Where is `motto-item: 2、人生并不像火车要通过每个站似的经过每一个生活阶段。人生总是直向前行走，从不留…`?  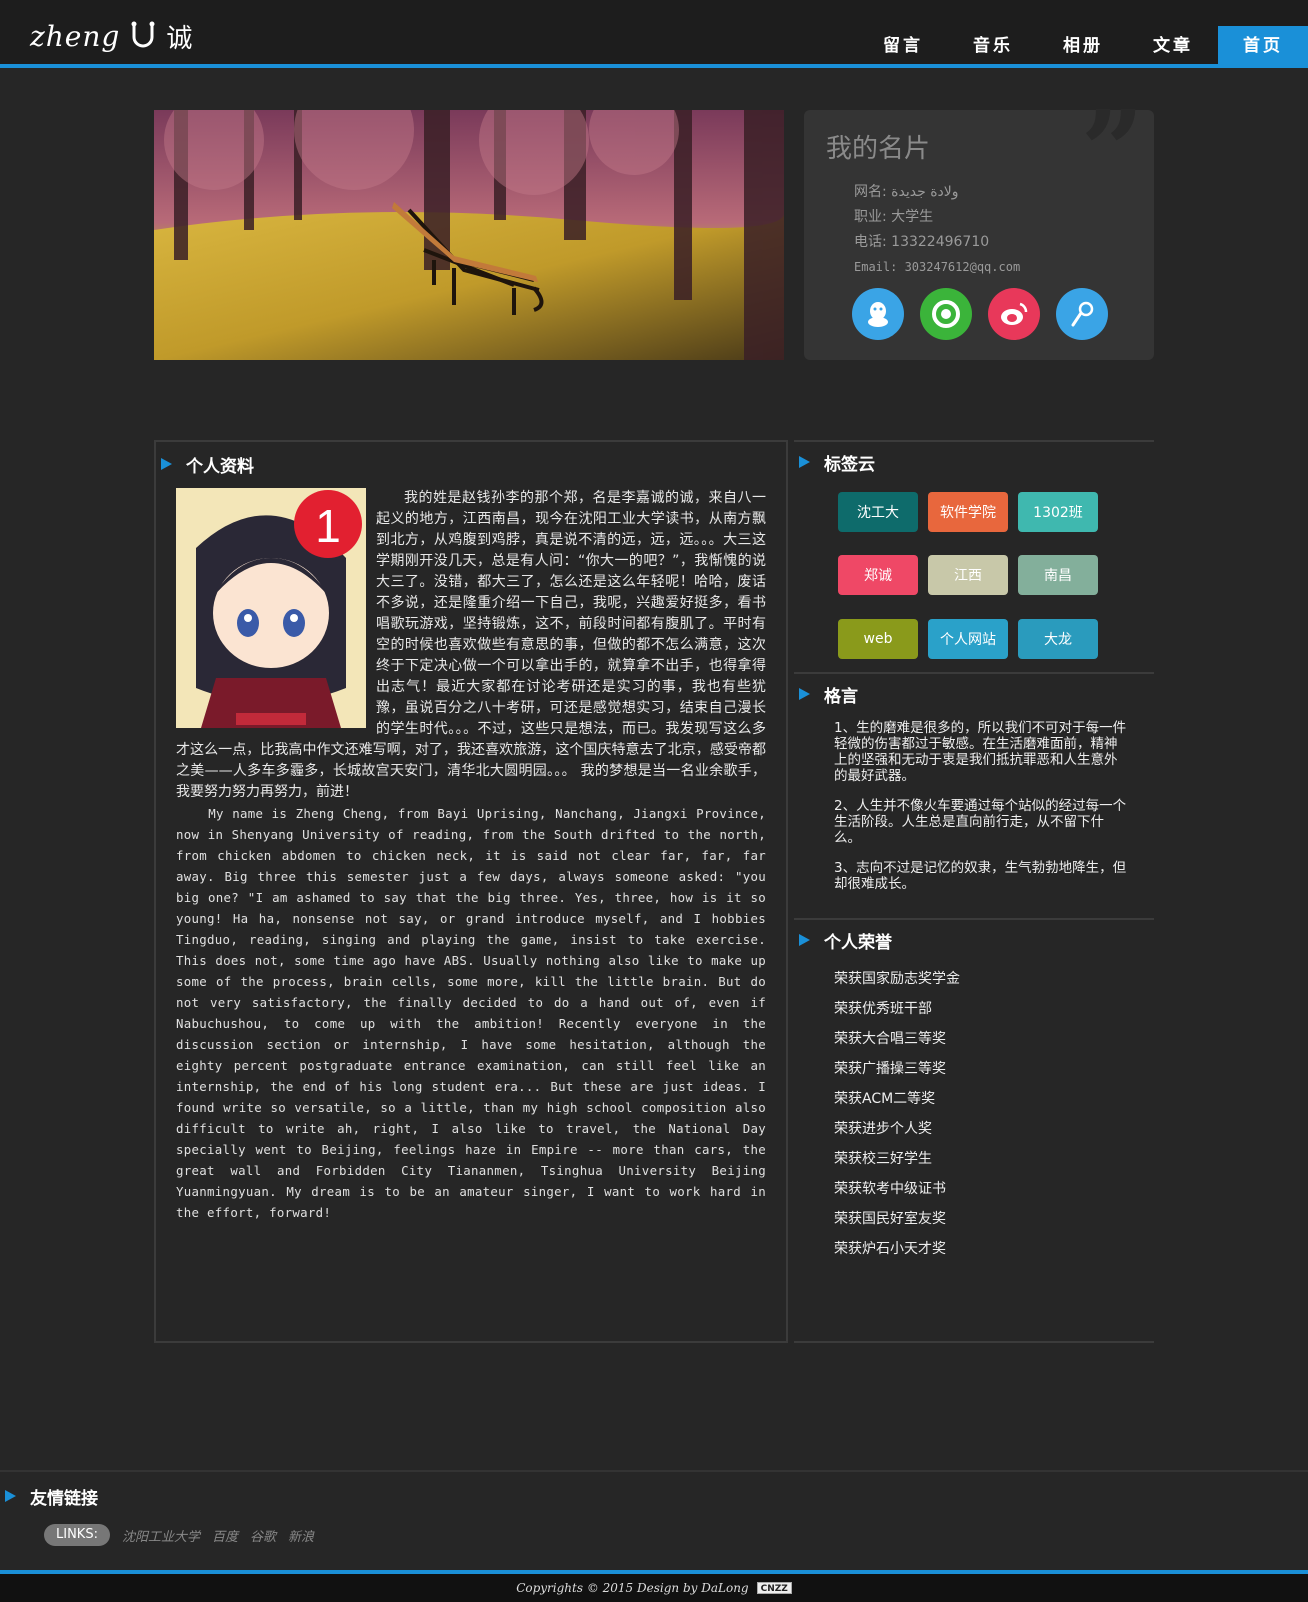 motto-item: 2、人生并不像火车要通过每个站似的经过每一个生活阶段。人生总是直向前行走，从不留… is located at coordinates (980, 822).